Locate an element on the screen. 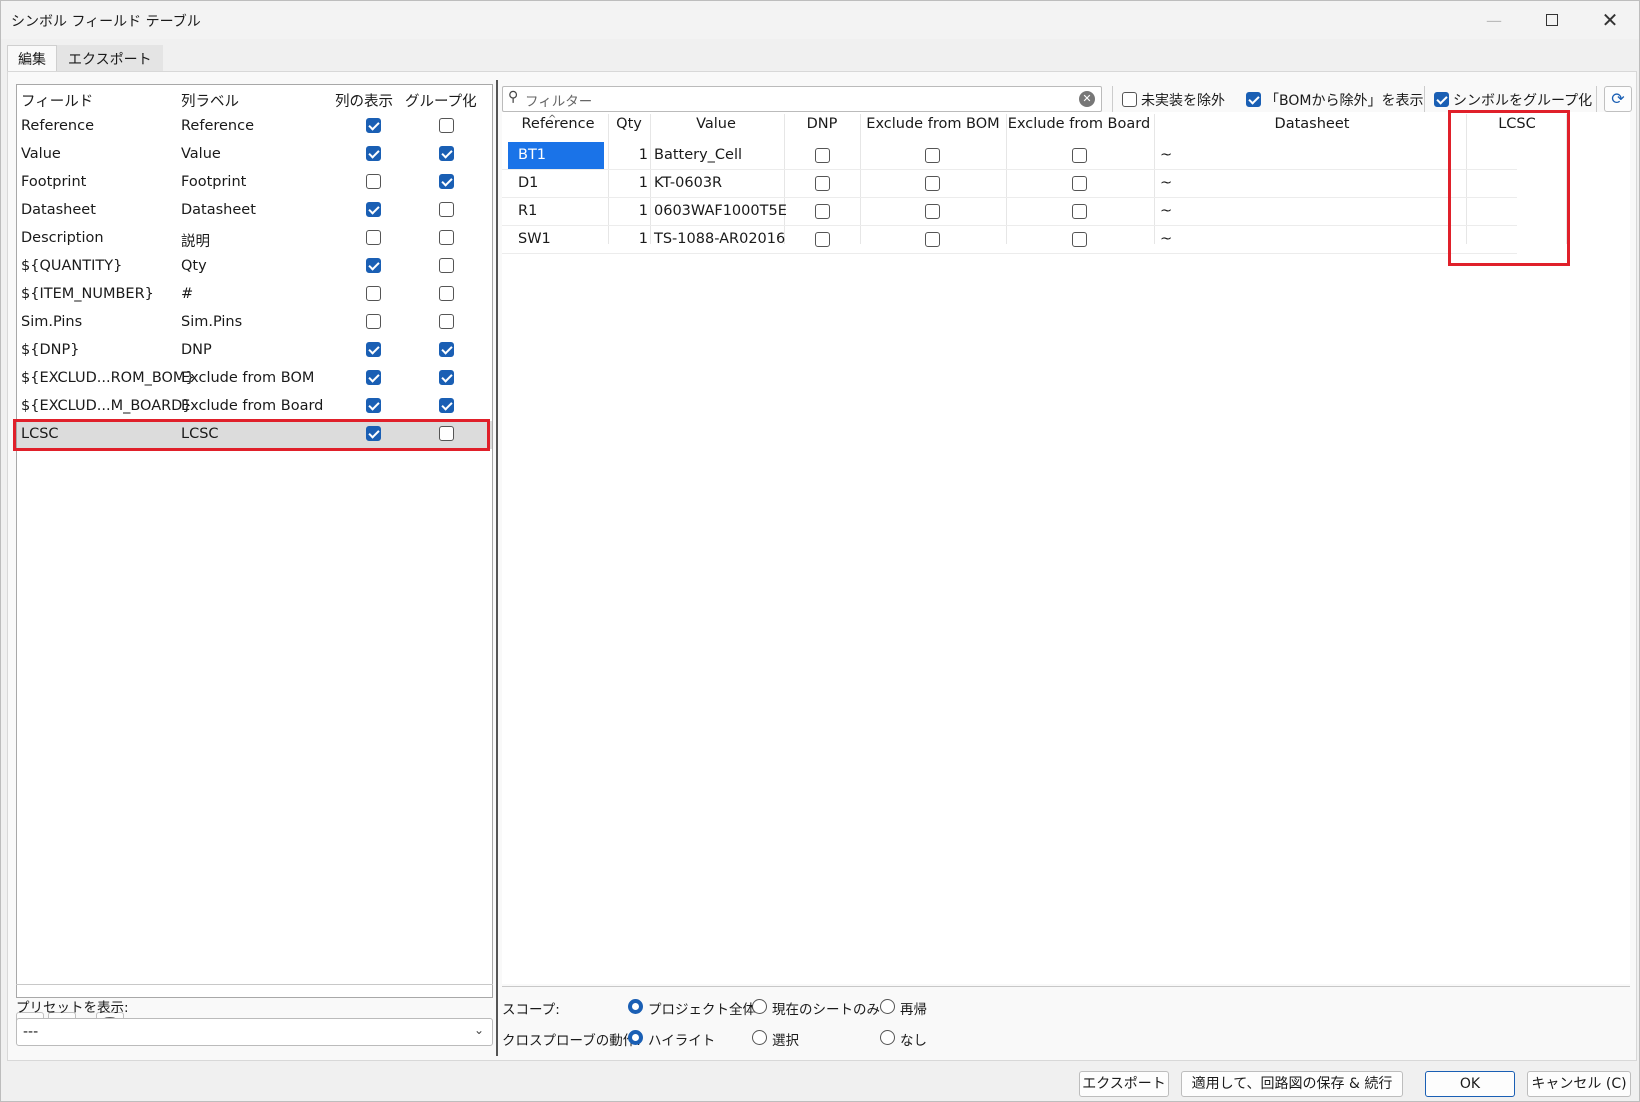  filter-input: ⚲ フィルター ✕ is located at coordinates (802, 99).